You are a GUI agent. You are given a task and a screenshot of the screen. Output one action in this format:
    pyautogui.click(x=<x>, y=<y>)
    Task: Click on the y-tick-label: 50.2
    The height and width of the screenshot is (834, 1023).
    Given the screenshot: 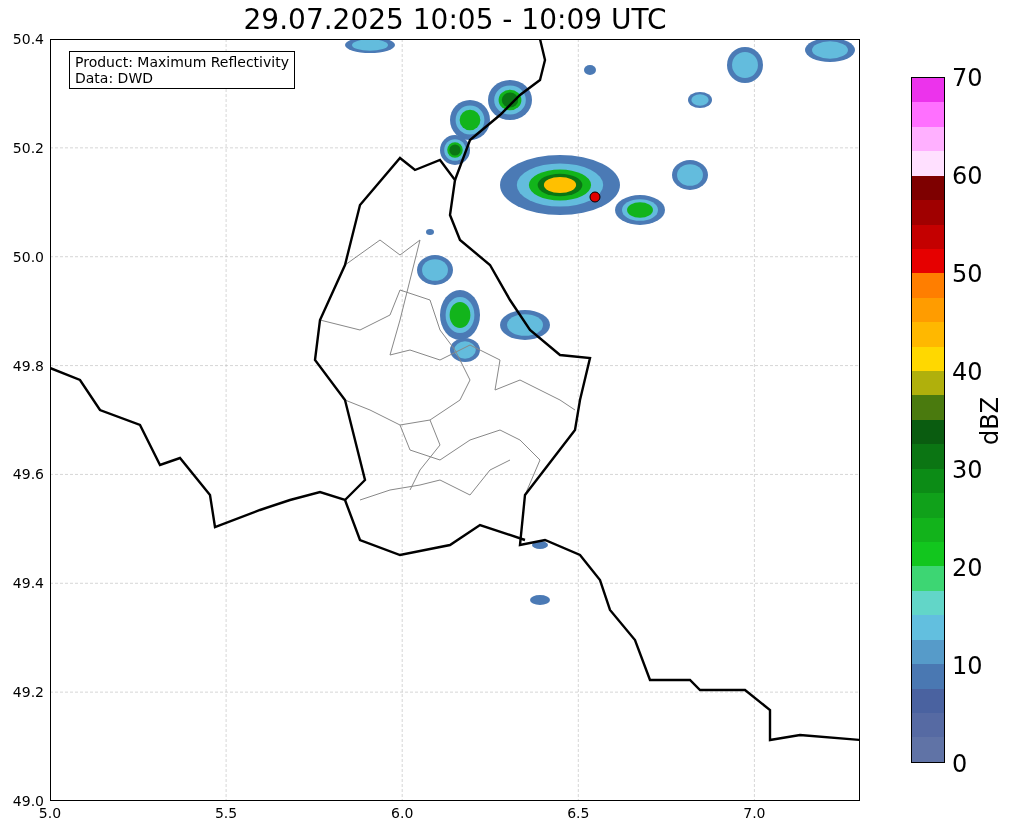 What is the action you would take?
    pyautogui.click(x=28, y=147)
    